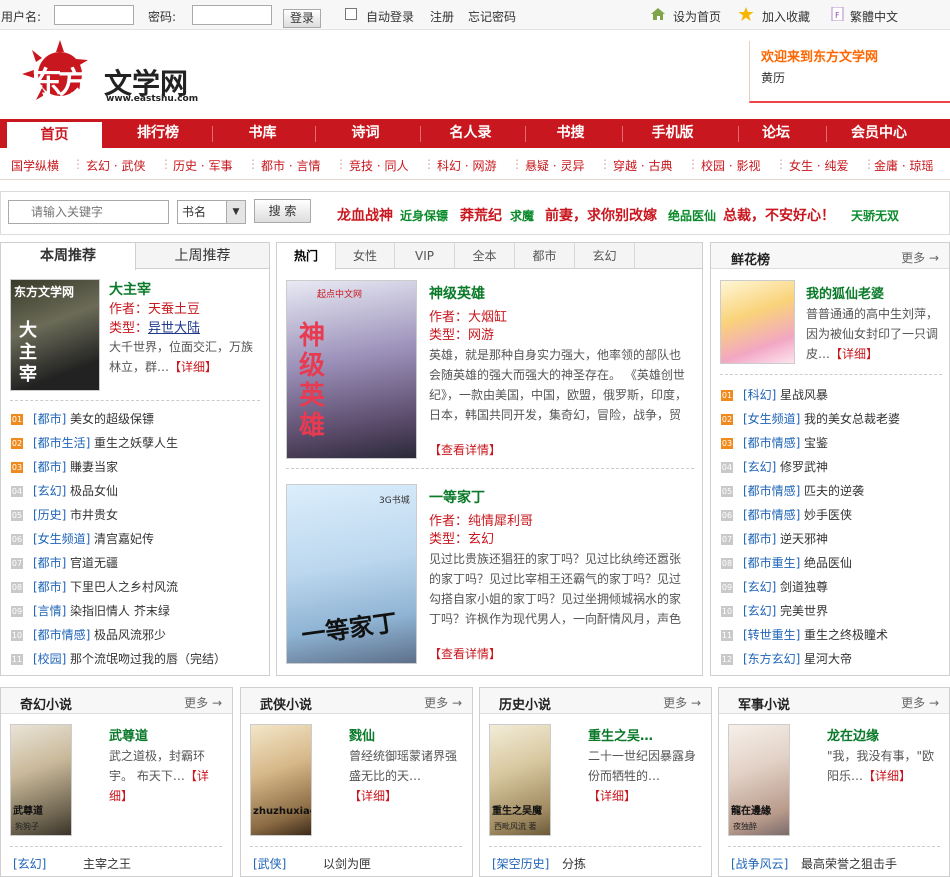 The height and width of the screenshot is (877, 950). I want to click on list-item: 06 [都市情感] 妙手医侠, so click(830, 515).